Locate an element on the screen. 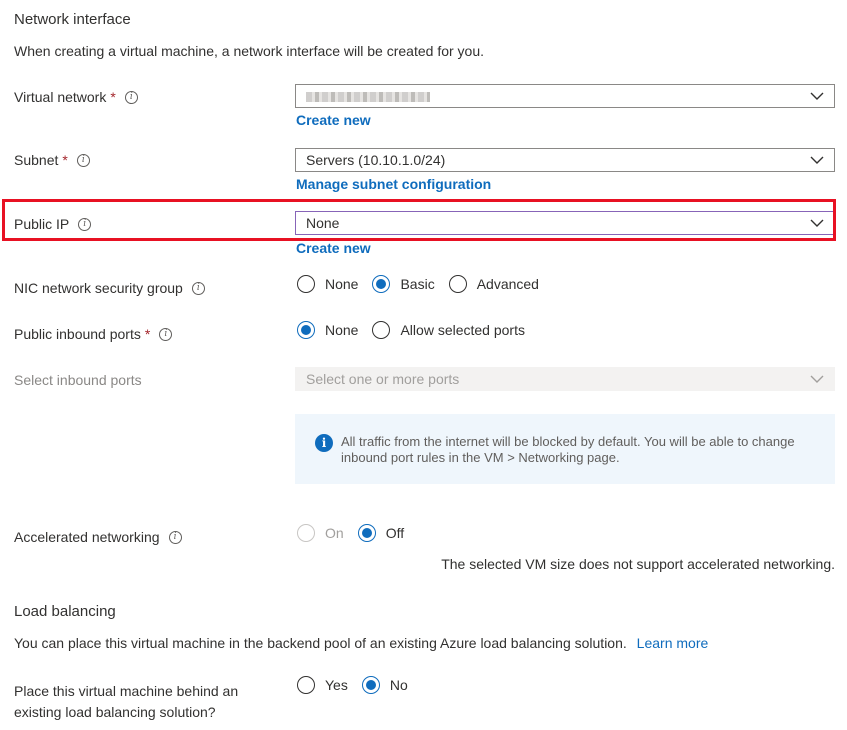  load-balancing-yes-label: Yes is located at coordinates (336, 685).